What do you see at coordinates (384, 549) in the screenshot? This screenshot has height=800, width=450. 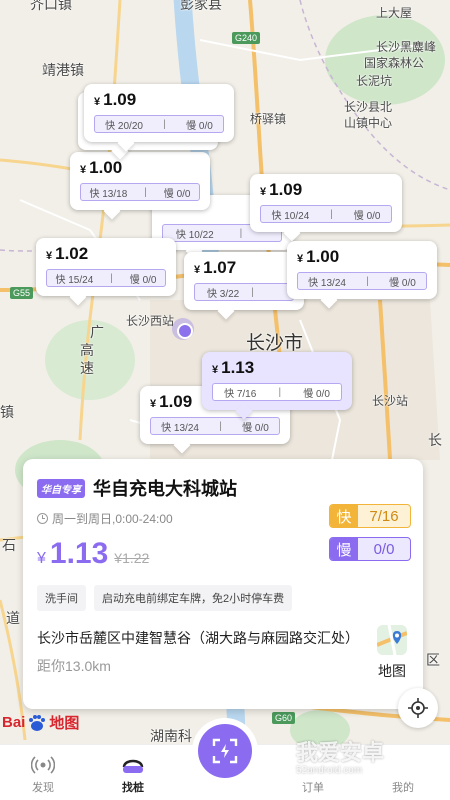 I see `slow-count: 0/0` at bounding box center [384, 549].